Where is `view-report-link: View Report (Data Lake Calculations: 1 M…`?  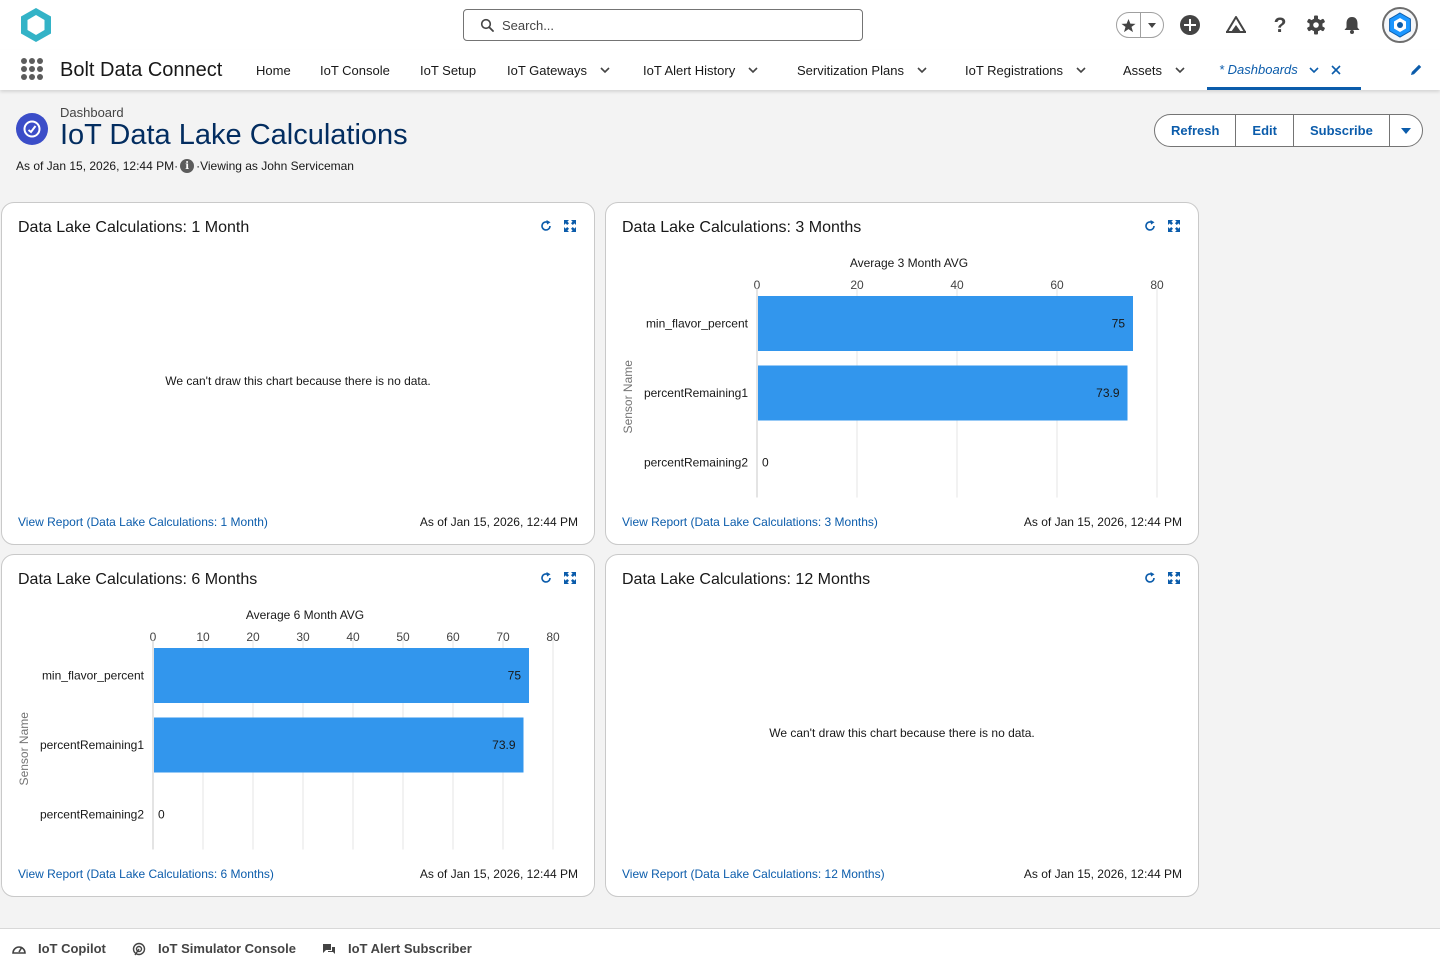 view-report-link: View Report (Data Lake Calculations: 1 M… is located at coordinates (143, 522).